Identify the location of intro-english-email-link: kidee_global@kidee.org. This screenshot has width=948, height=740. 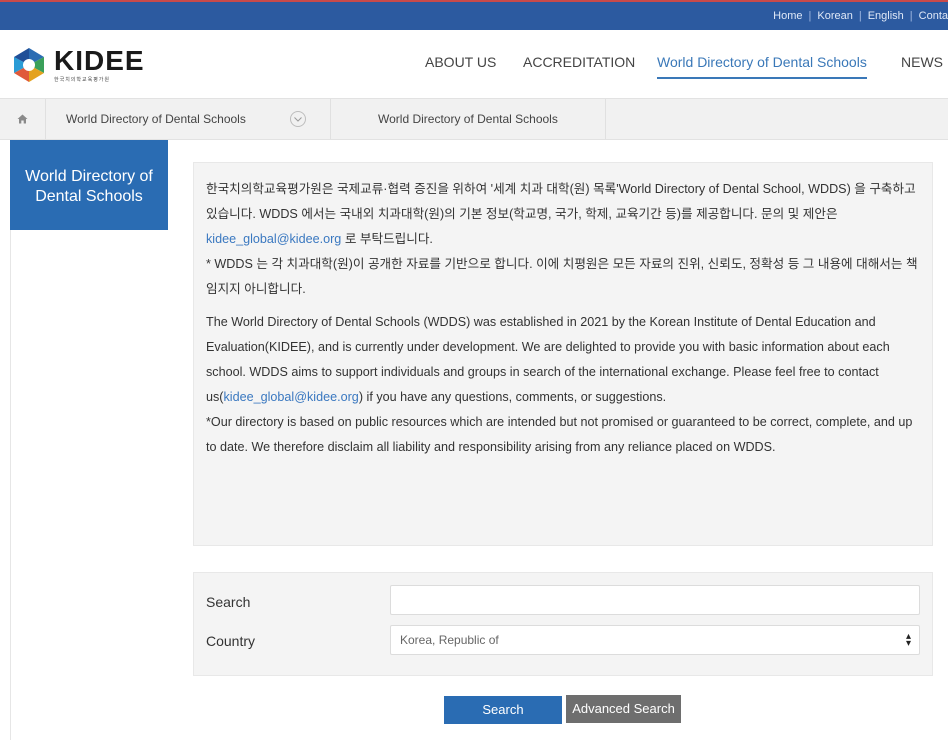
(291, 397).